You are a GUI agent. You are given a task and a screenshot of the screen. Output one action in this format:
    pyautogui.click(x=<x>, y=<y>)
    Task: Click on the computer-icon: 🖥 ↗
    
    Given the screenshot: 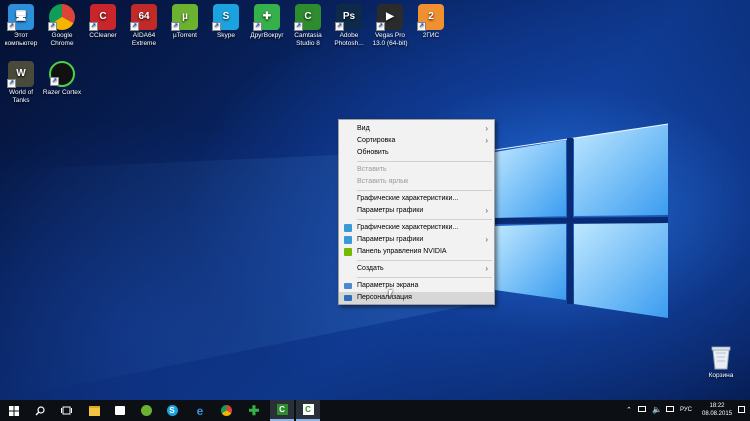 What is the action you would take?
    pyautogui.click(x=20, y=17)
    